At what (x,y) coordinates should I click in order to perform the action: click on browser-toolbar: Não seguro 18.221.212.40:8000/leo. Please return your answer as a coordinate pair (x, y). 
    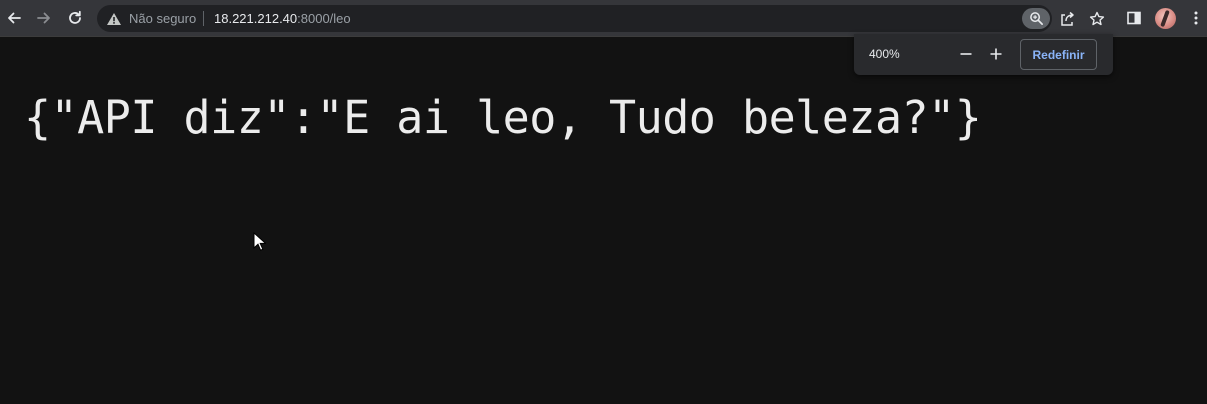
    Looking at the image, I should click on (603, 18).